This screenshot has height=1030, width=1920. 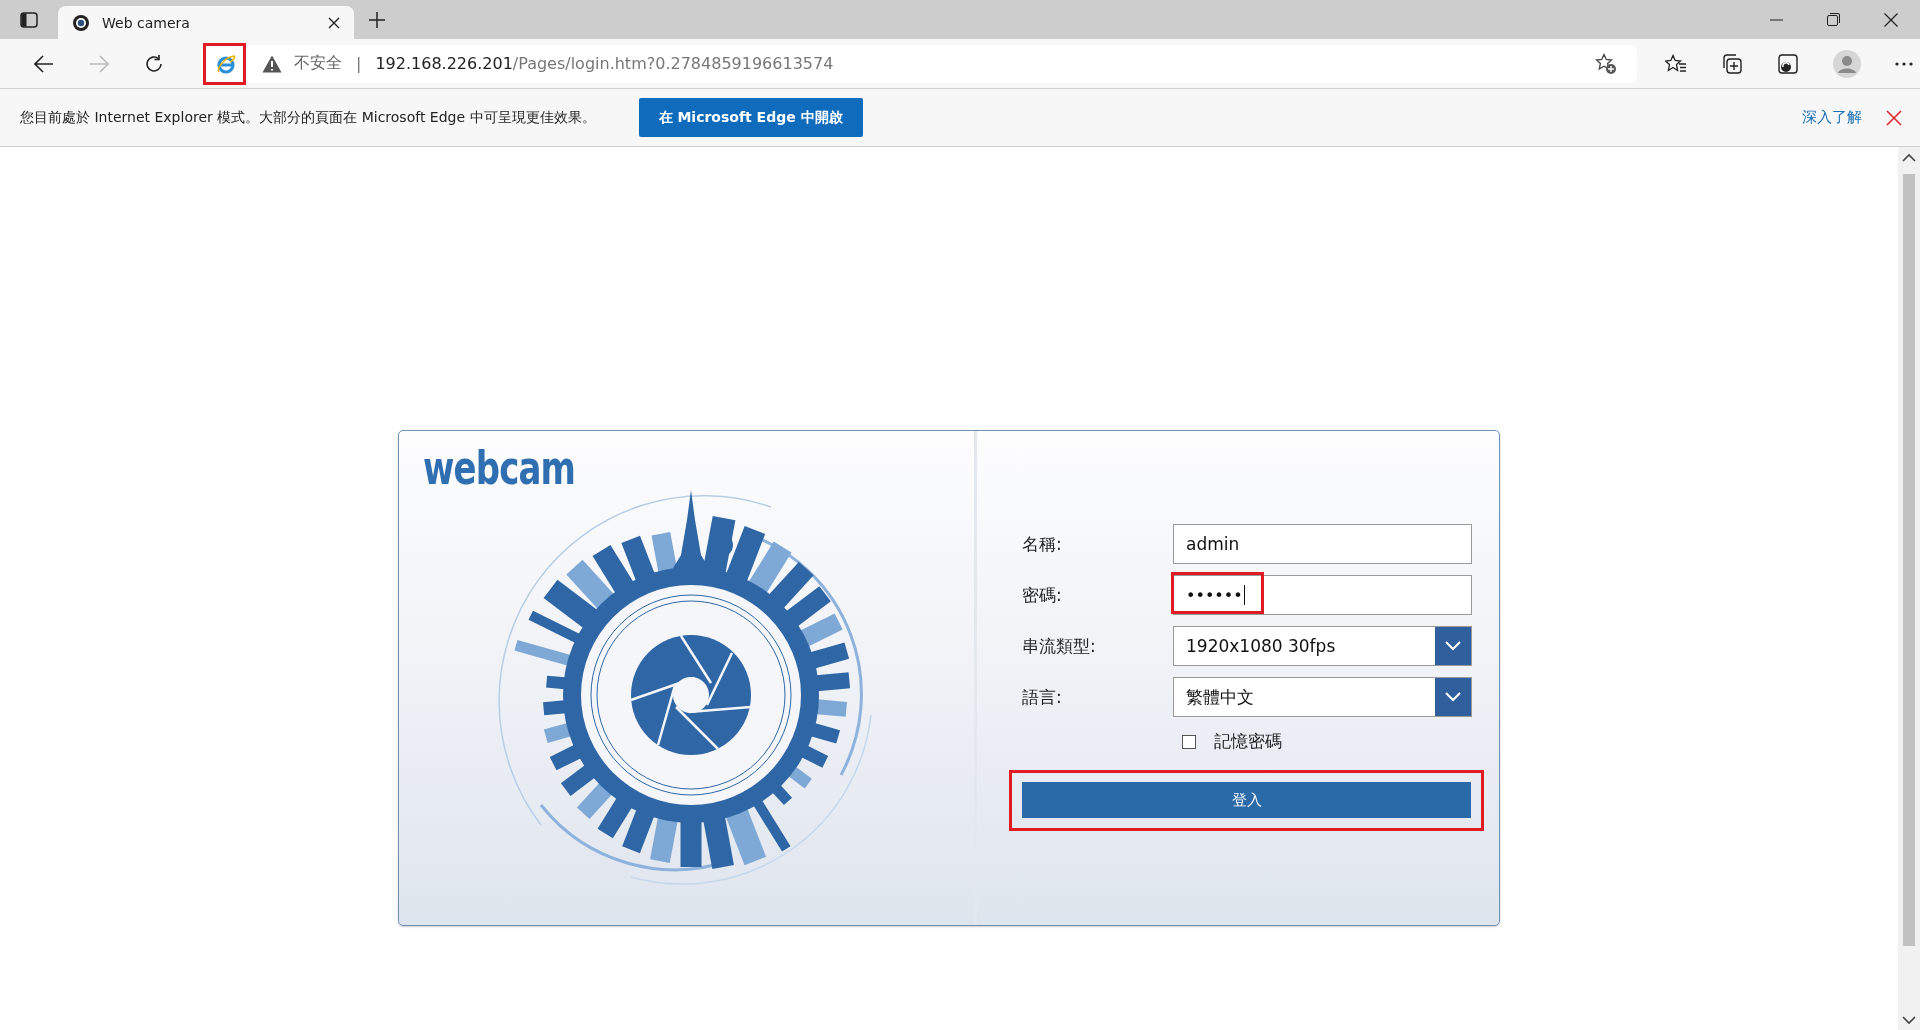 What do you see at coordinates (272, 63) in the screenshot?
I see `warning-icon` at bounding box center [272, 63].